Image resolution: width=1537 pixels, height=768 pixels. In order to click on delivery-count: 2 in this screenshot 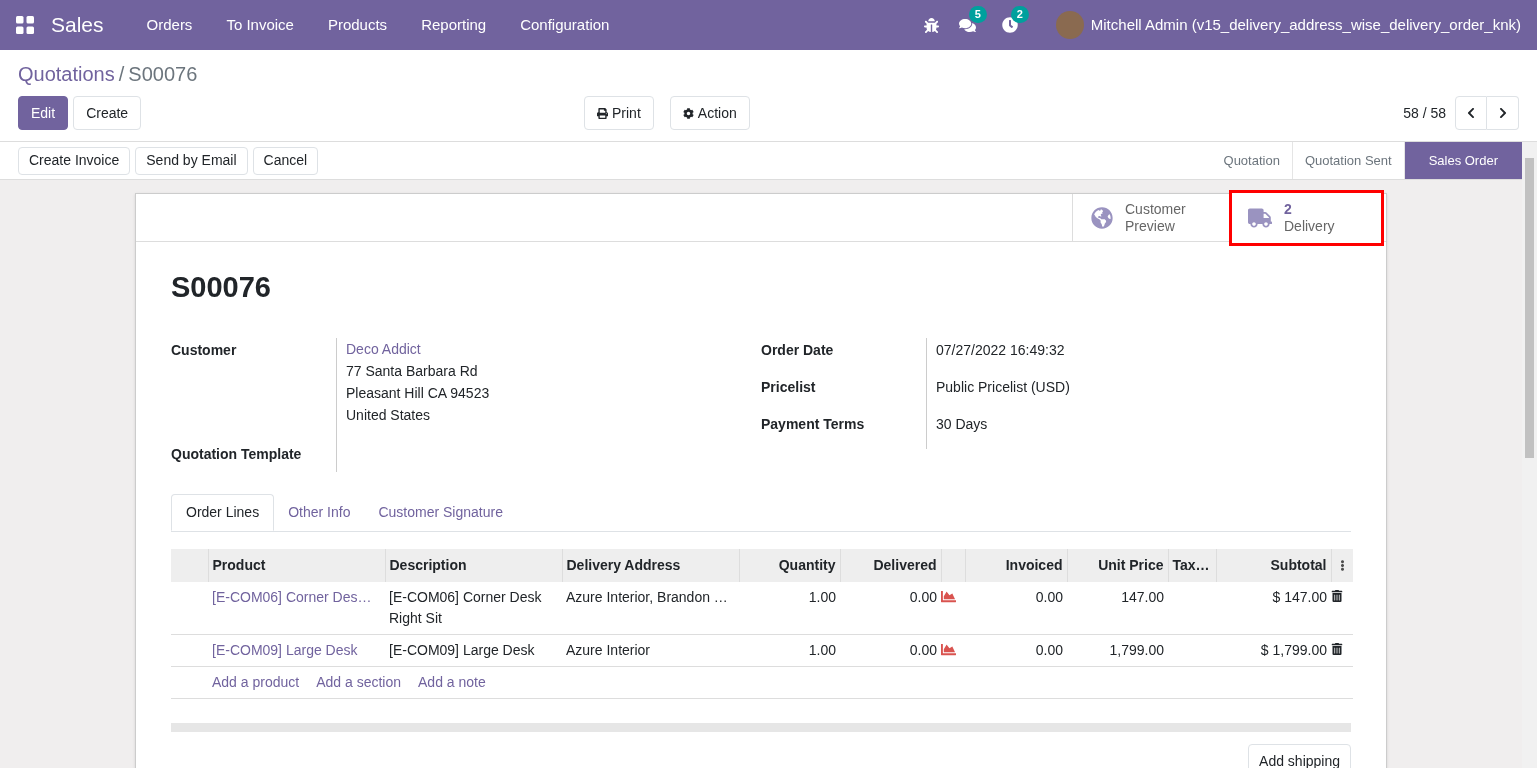, I will do `click(1288, 209)`.